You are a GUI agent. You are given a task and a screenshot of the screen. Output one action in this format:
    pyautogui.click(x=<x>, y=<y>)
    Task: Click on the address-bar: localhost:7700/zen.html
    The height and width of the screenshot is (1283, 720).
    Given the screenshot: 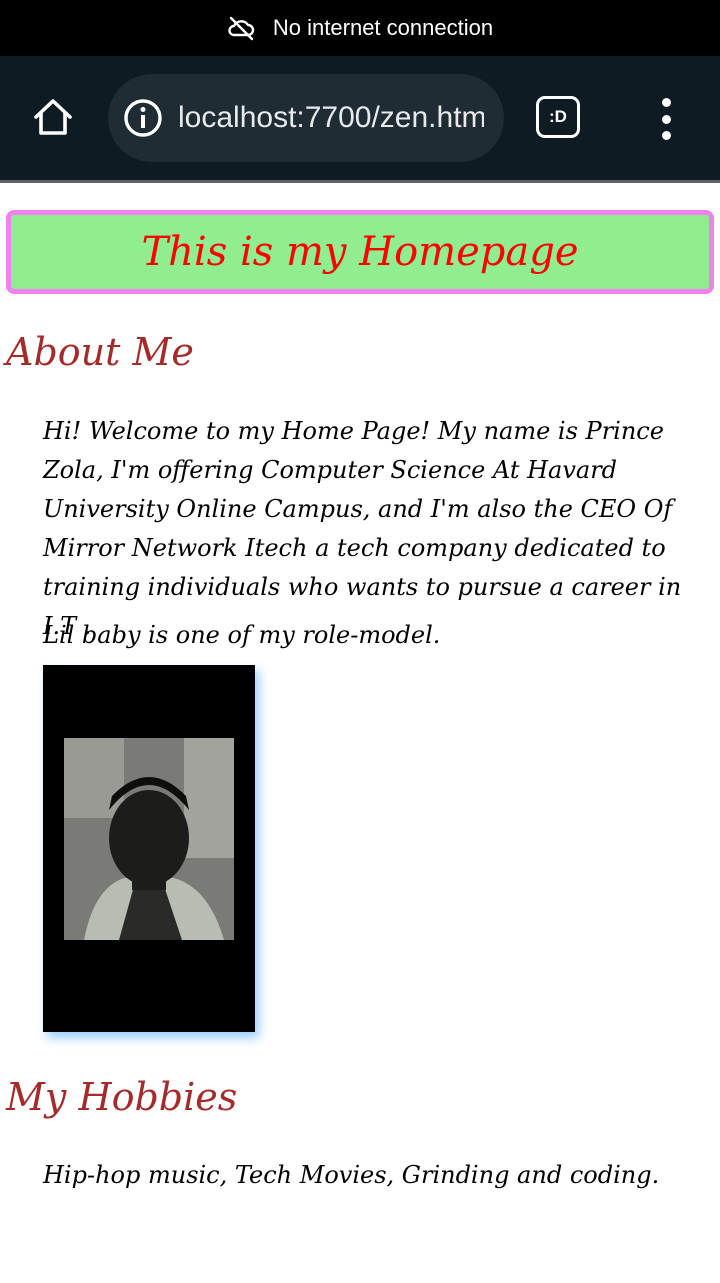 What is the action you would take?
    pyautogui.click(x=306, y=118)
    